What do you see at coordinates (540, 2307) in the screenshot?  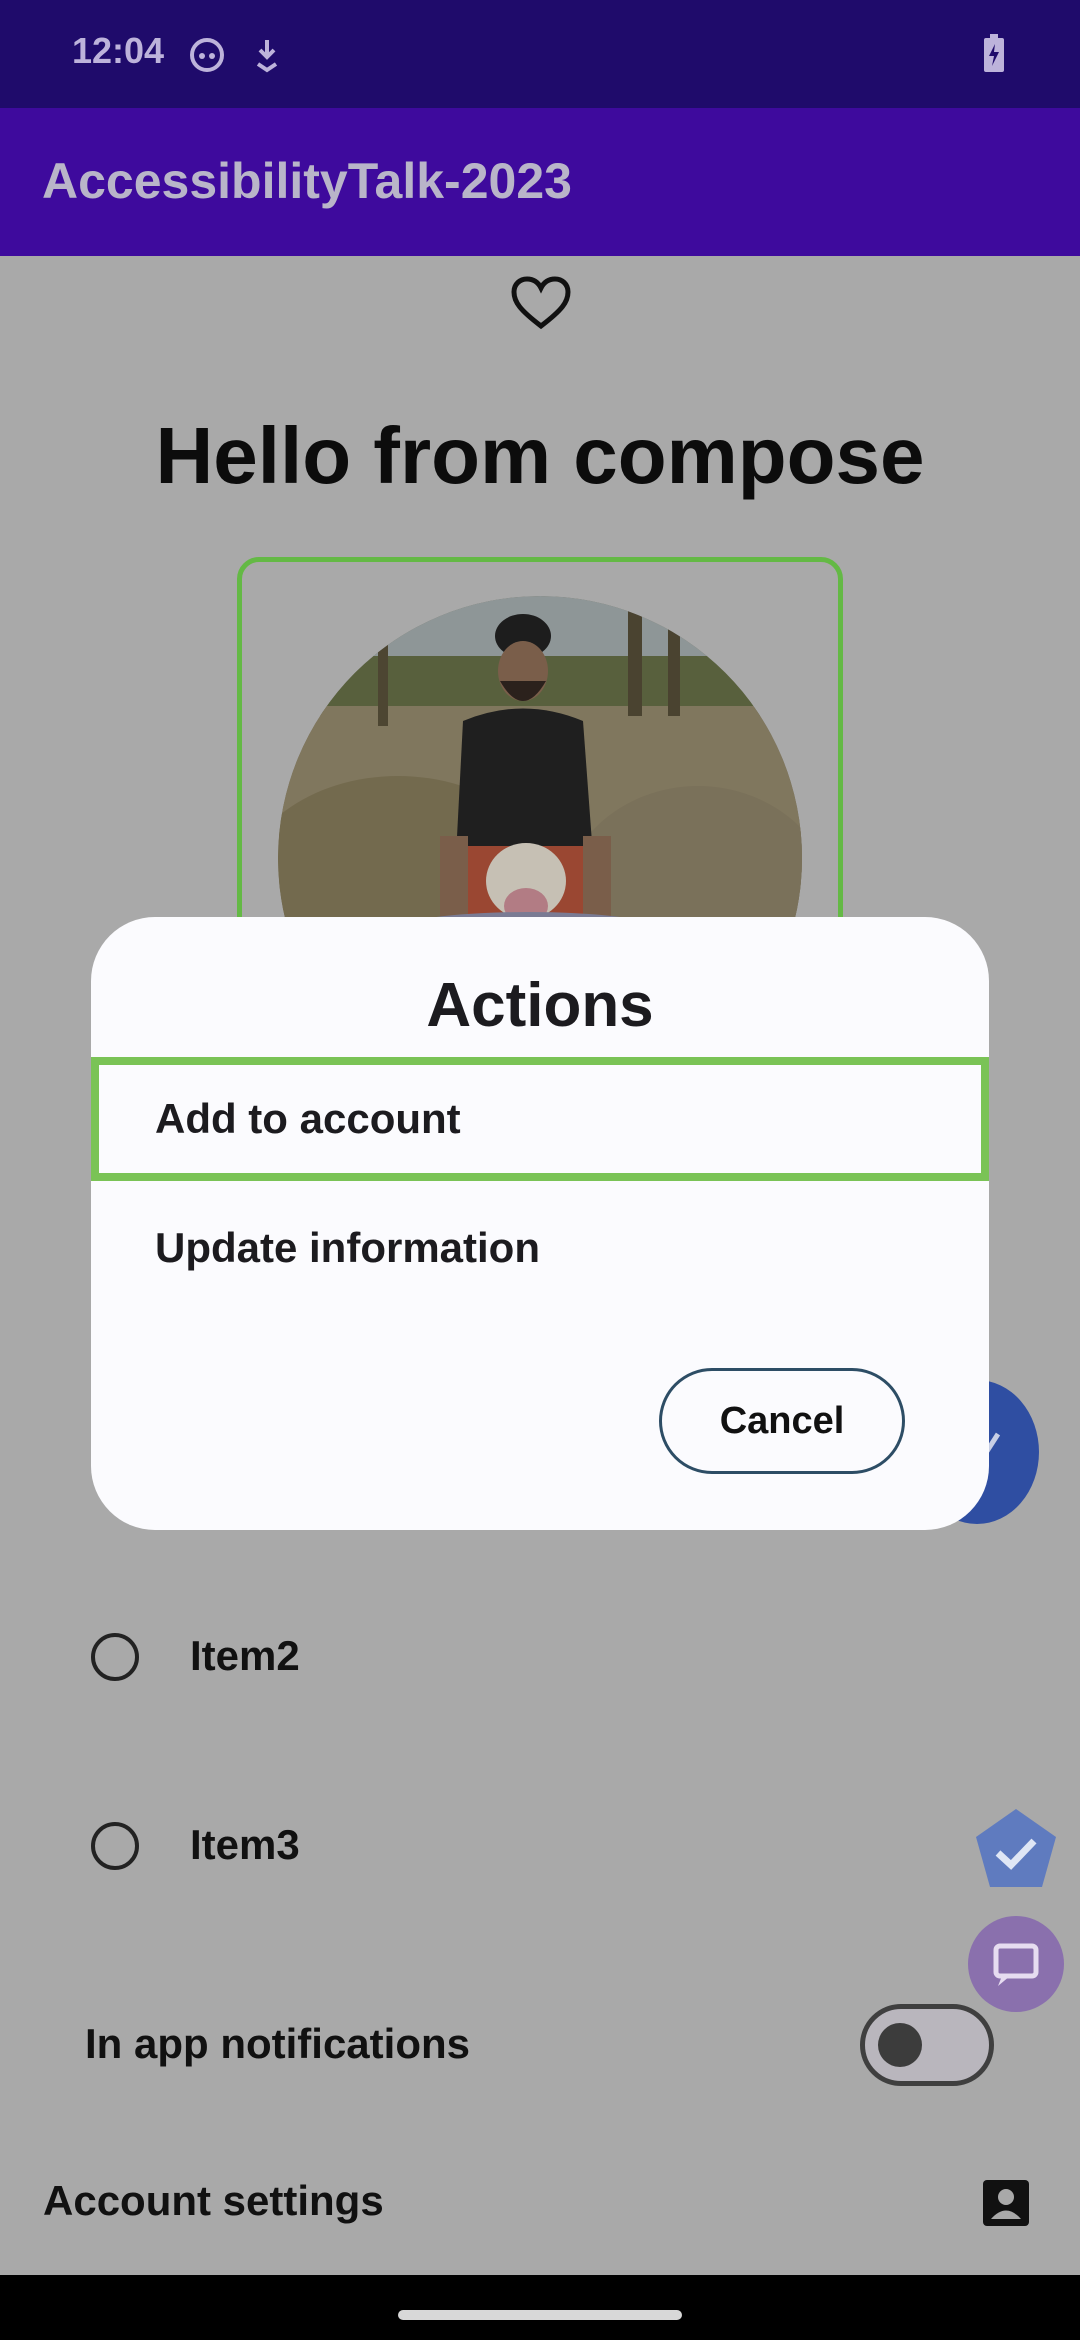 I see `navigation-bar` at bounding box center [540, 2307].